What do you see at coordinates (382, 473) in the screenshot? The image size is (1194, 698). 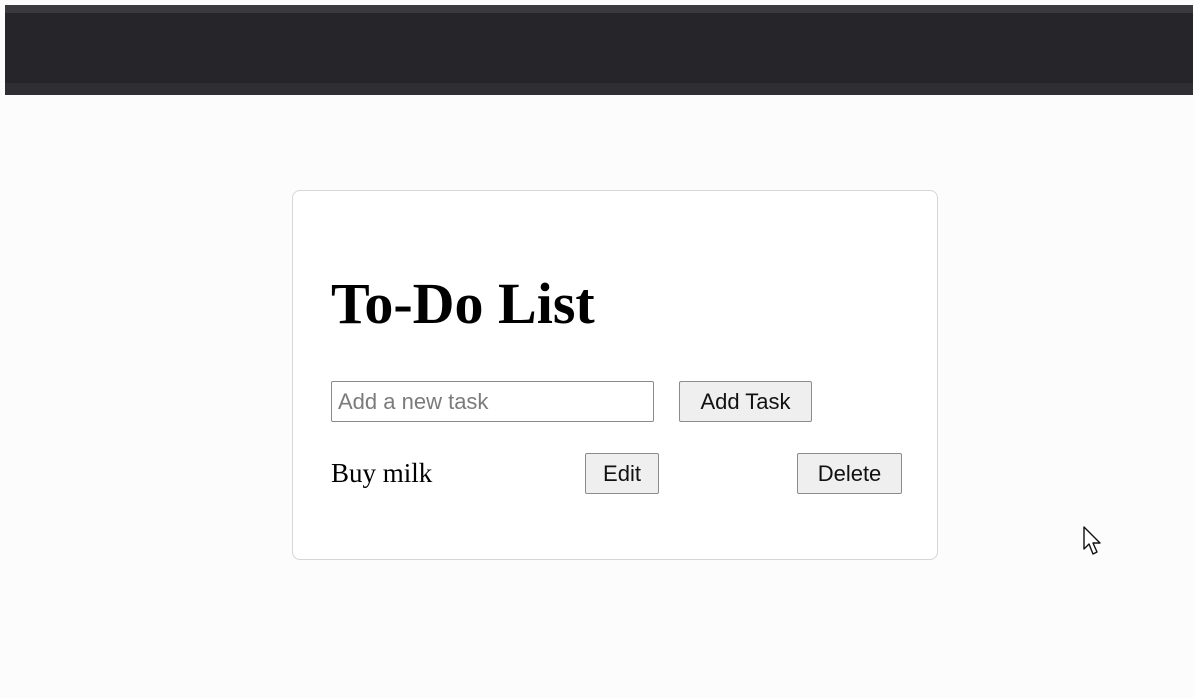 I see `task-text: Buy milk` at bounding box center [382, 473].